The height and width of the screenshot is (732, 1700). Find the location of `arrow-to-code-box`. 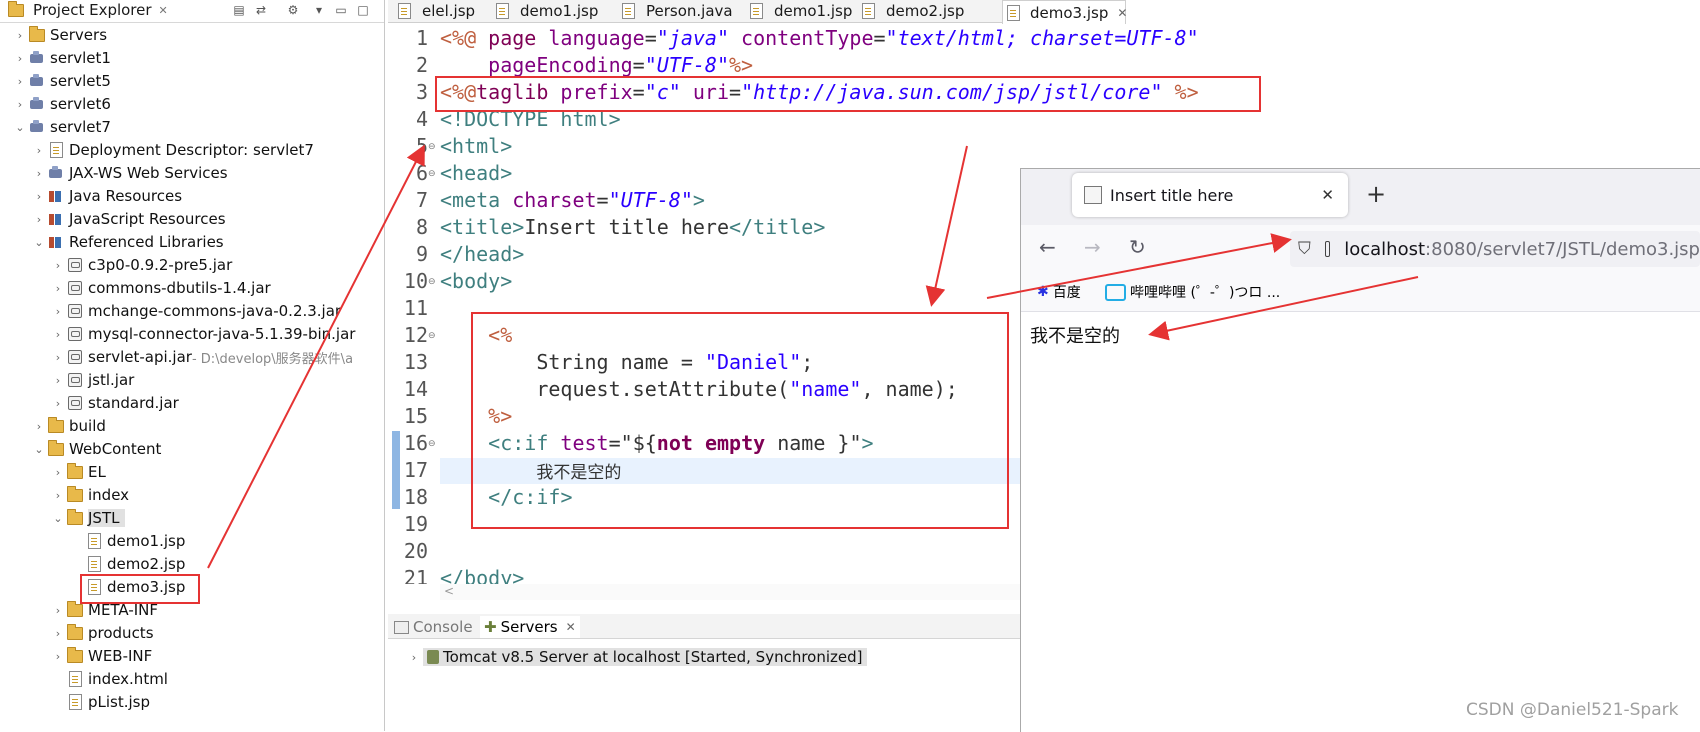

arrow-to-code-box is located at coordinates (946, 226).